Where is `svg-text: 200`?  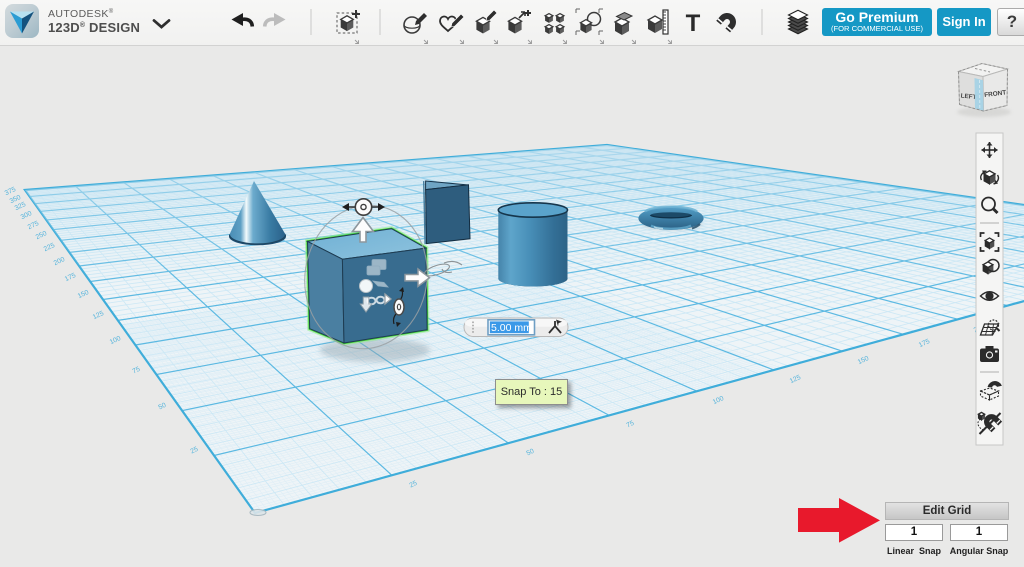
svg-text: 200 is located at coordinates (59, 261).